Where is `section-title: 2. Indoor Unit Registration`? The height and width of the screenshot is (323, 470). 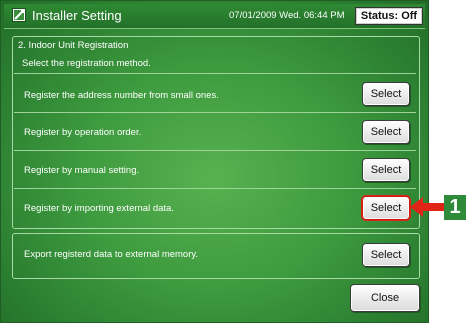
section-title: 2. Indoor Unit Registration is located at coordinates (73, 45).